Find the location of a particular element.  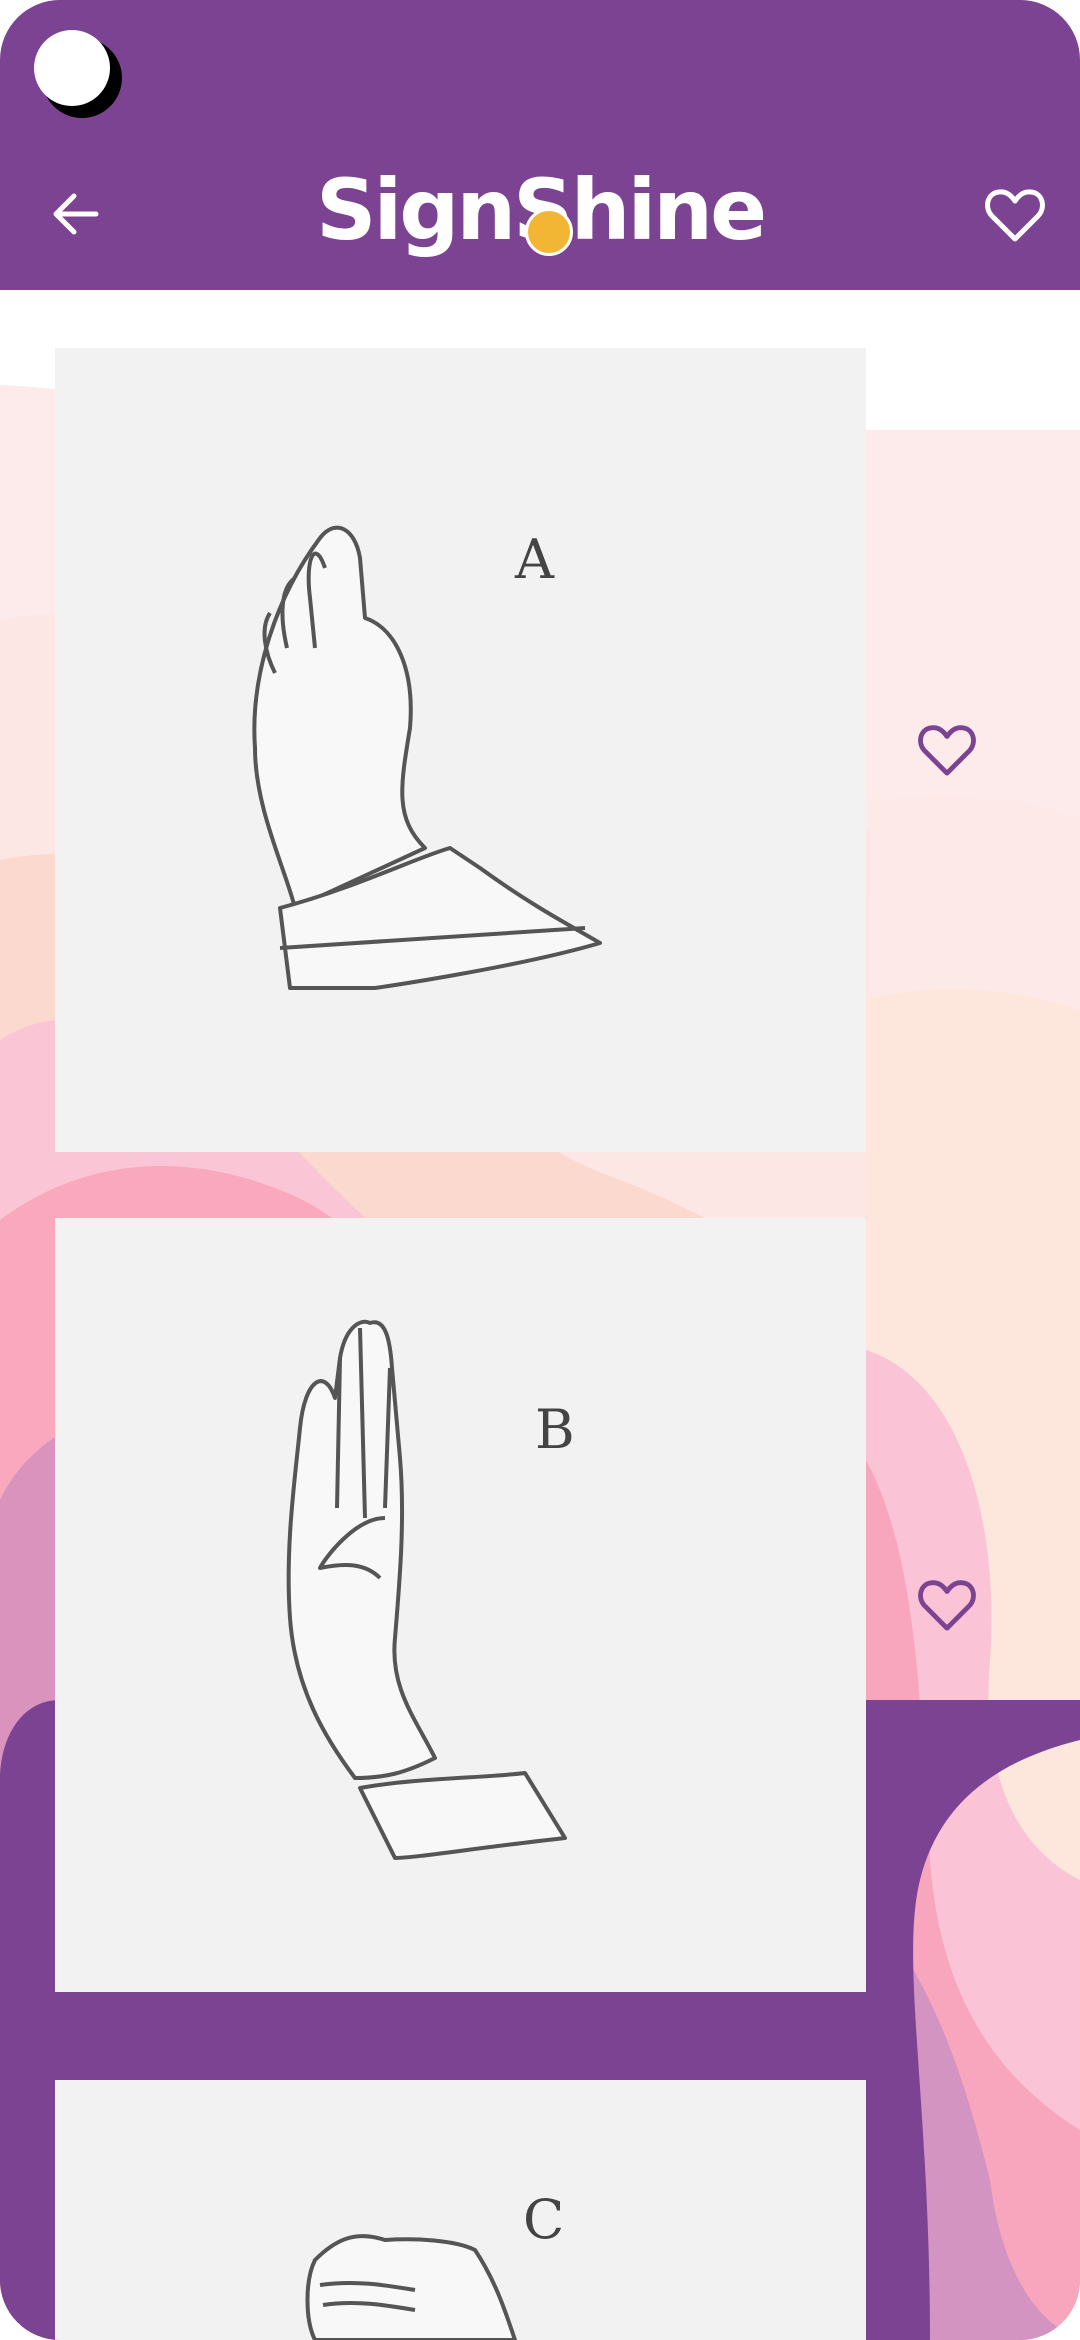

back-button is located at coordinates (76, 214).